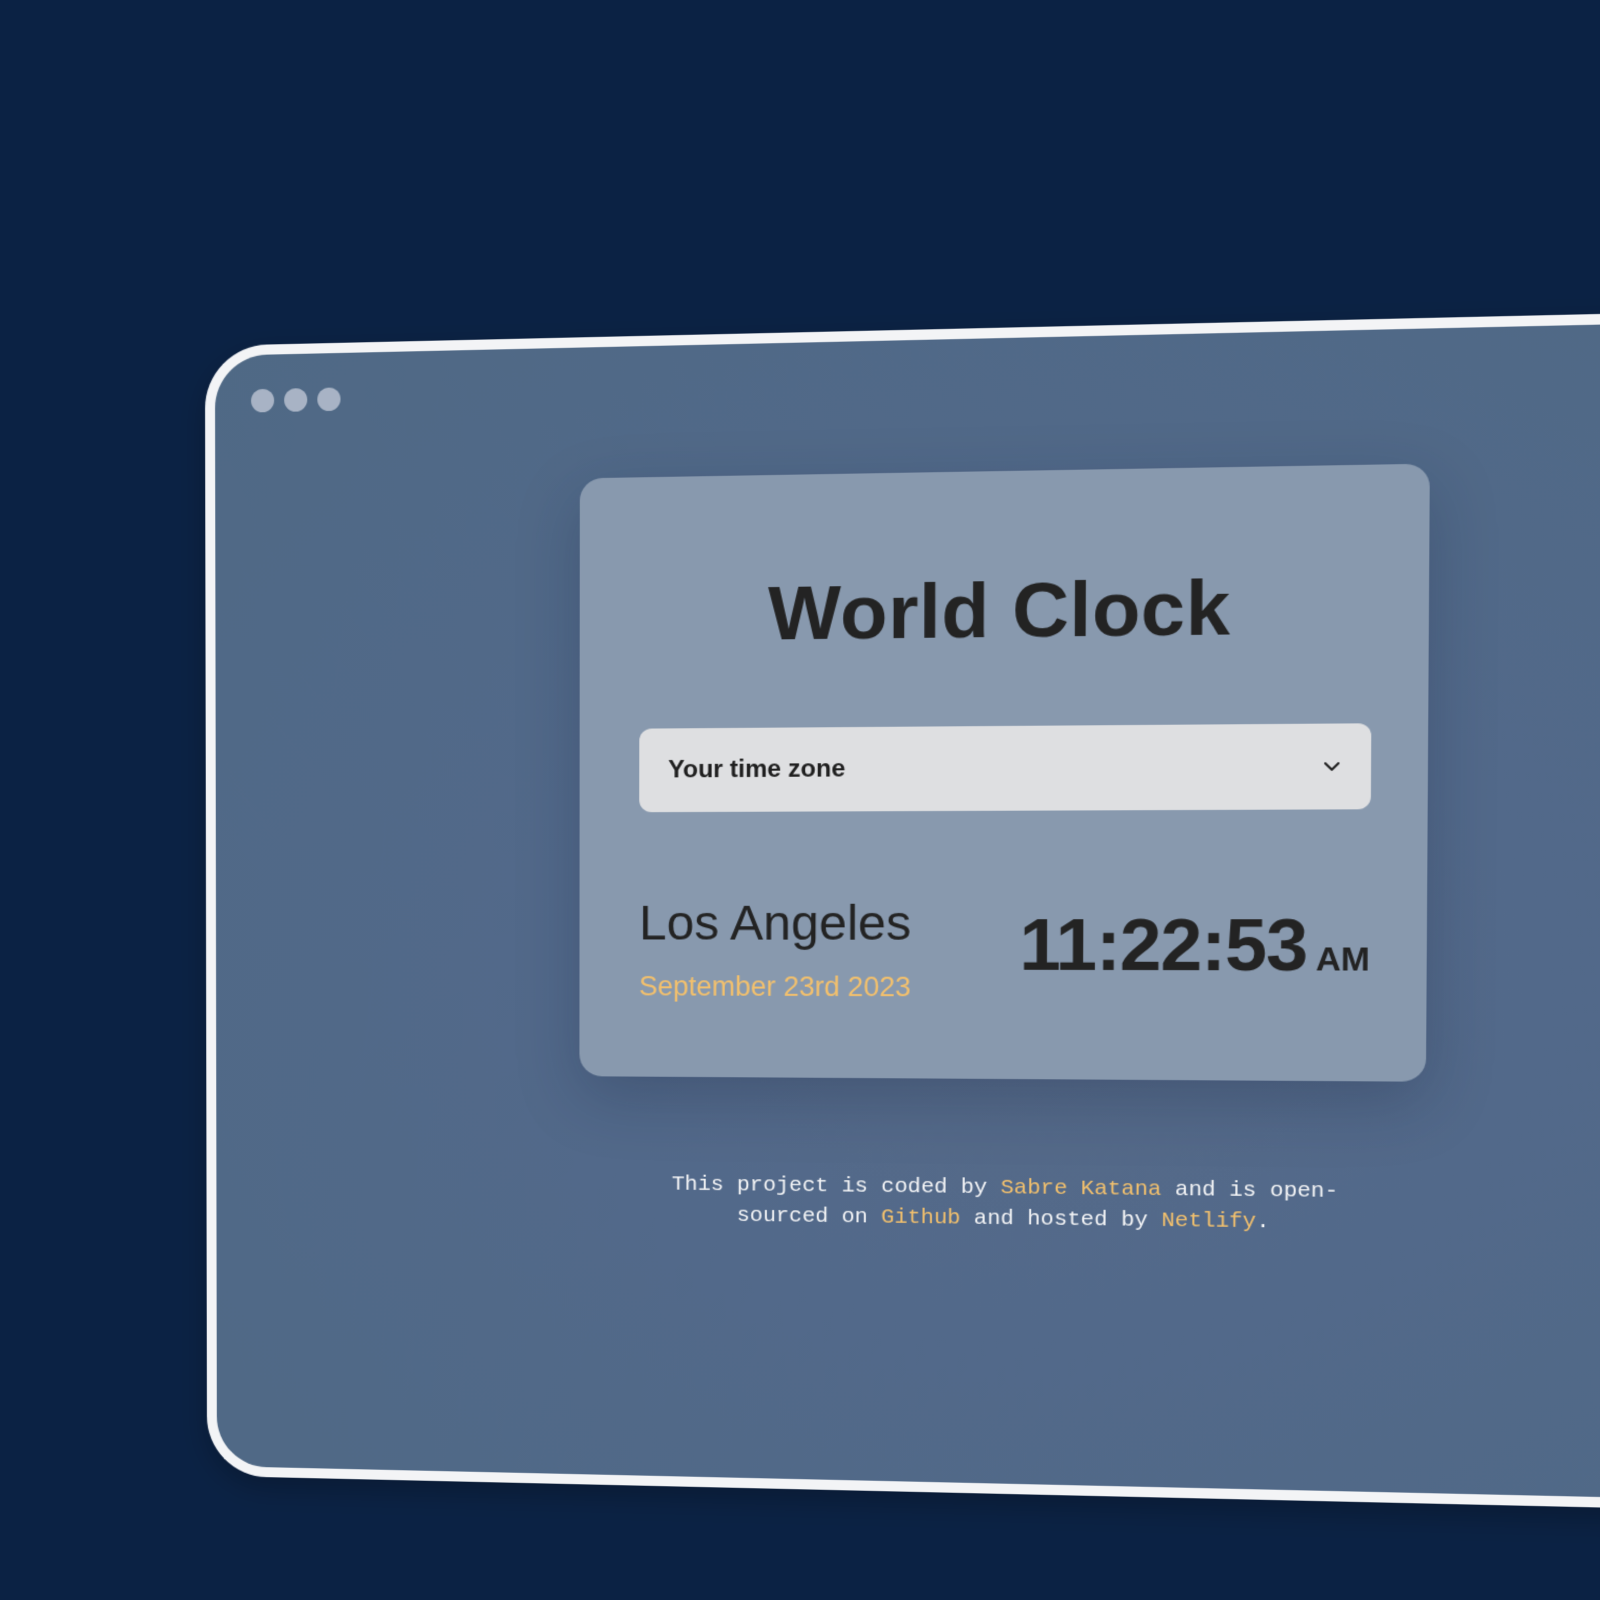  What do you see at coordinates (921, 1218) in the screenshot?
I see `github-link: Github` at bounding box center [921, 1218].